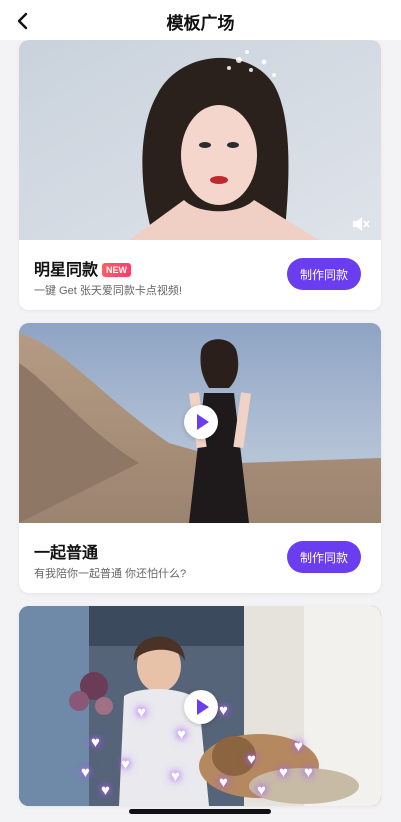 The width and height of the screenshot is (401, 822). Describe the element at coordinates (200, 275) in the screenshot. I see `card-info: 明星同款 NEW 一键 Get 张天爱同款卡点视频! 制作同款` at that location.